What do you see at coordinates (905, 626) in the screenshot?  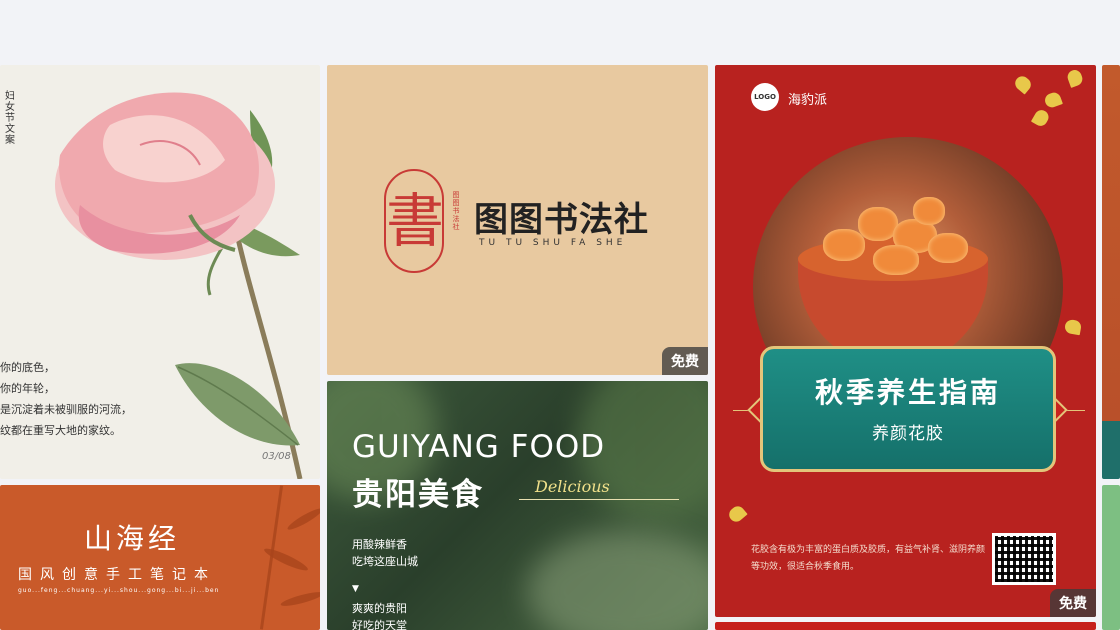 I see `template-card-partial-bottom` at bounding box center [905, 626].